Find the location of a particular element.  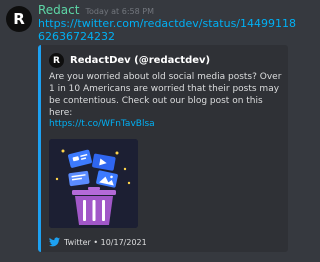

avatar-letter: R is located at coordinates (19, 19).